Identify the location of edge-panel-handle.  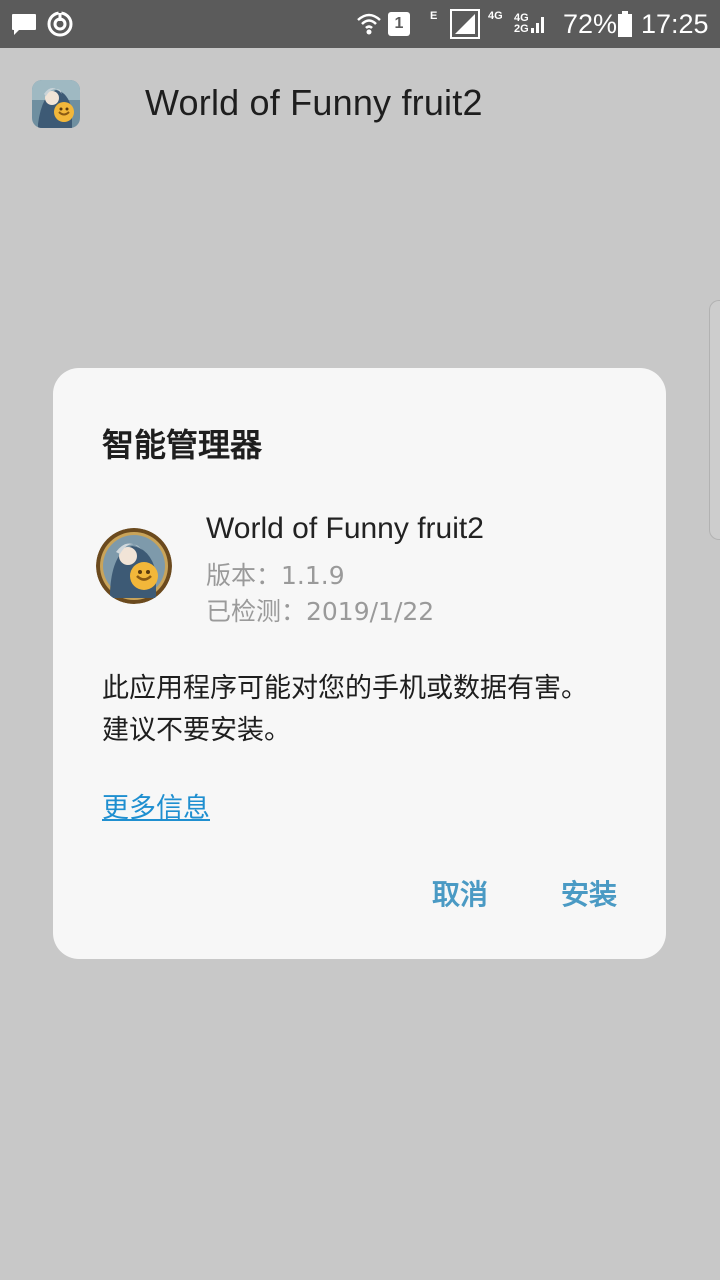
(714, 420).